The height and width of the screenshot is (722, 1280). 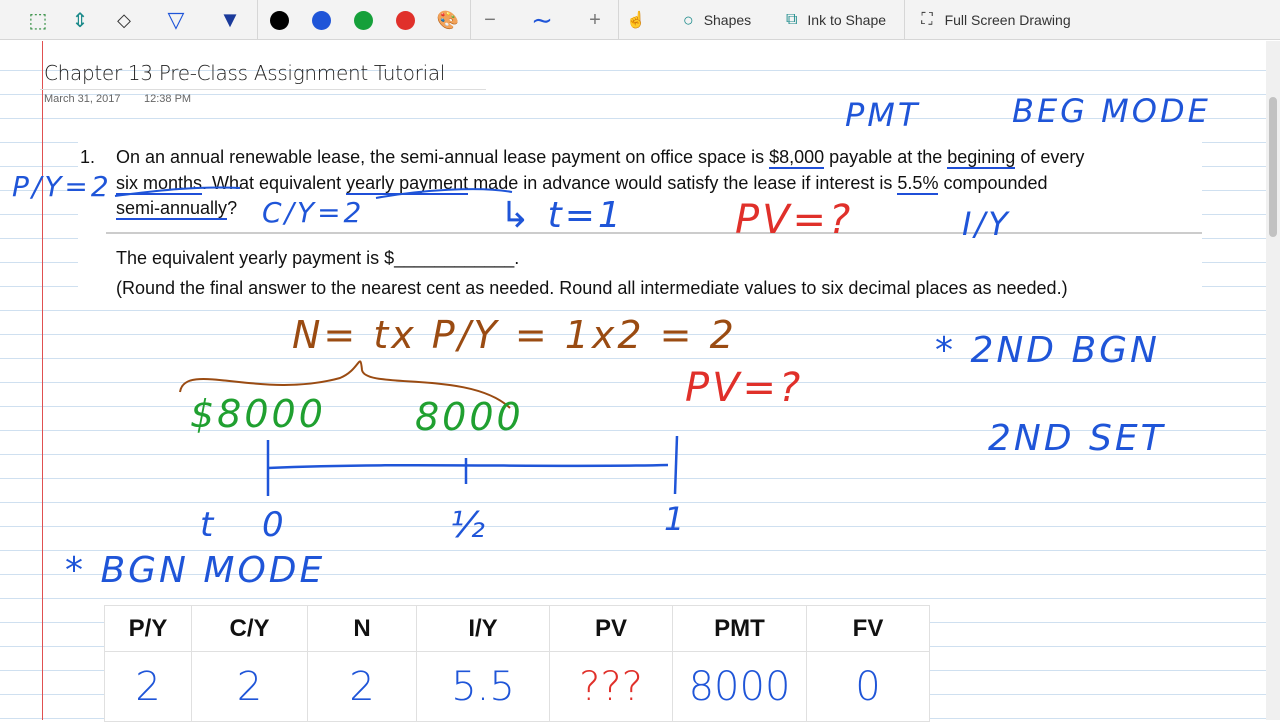 I want to click on ink-second-bgn: * 2ND BGN, so click(x=1047, y=350).